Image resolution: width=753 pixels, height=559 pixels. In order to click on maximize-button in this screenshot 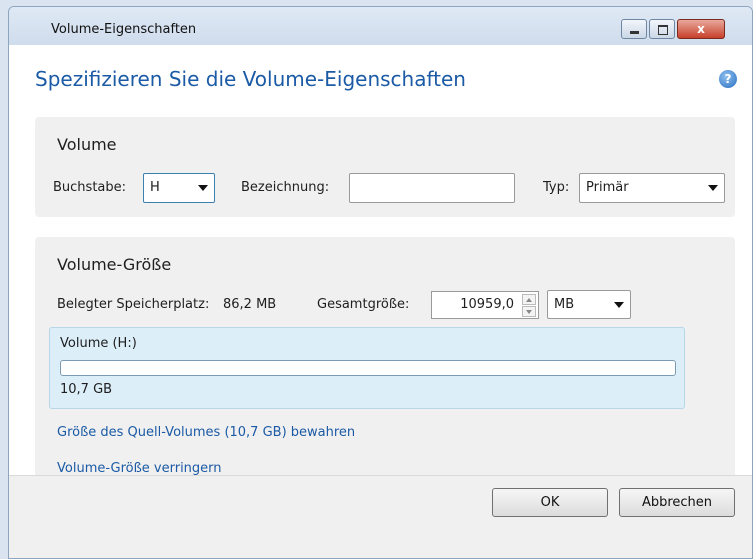, I will do `click(662, 29)`.